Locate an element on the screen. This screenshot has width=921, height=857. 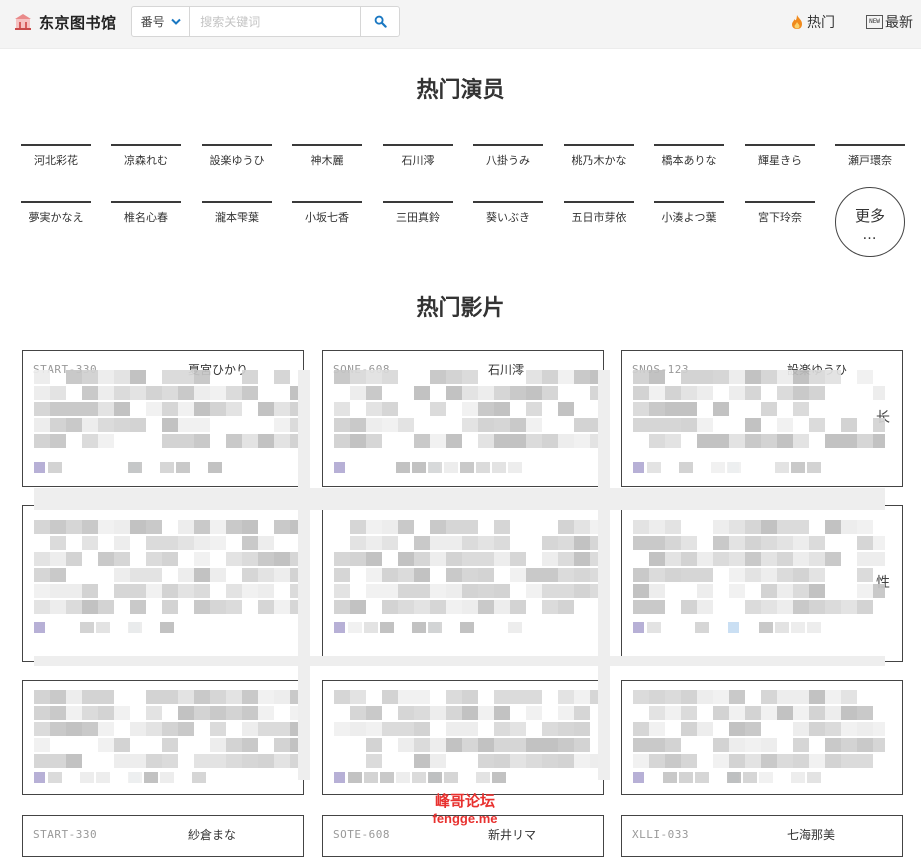
watermark-line-1: 峰哥论坛 is located at coordinates (464, 801).